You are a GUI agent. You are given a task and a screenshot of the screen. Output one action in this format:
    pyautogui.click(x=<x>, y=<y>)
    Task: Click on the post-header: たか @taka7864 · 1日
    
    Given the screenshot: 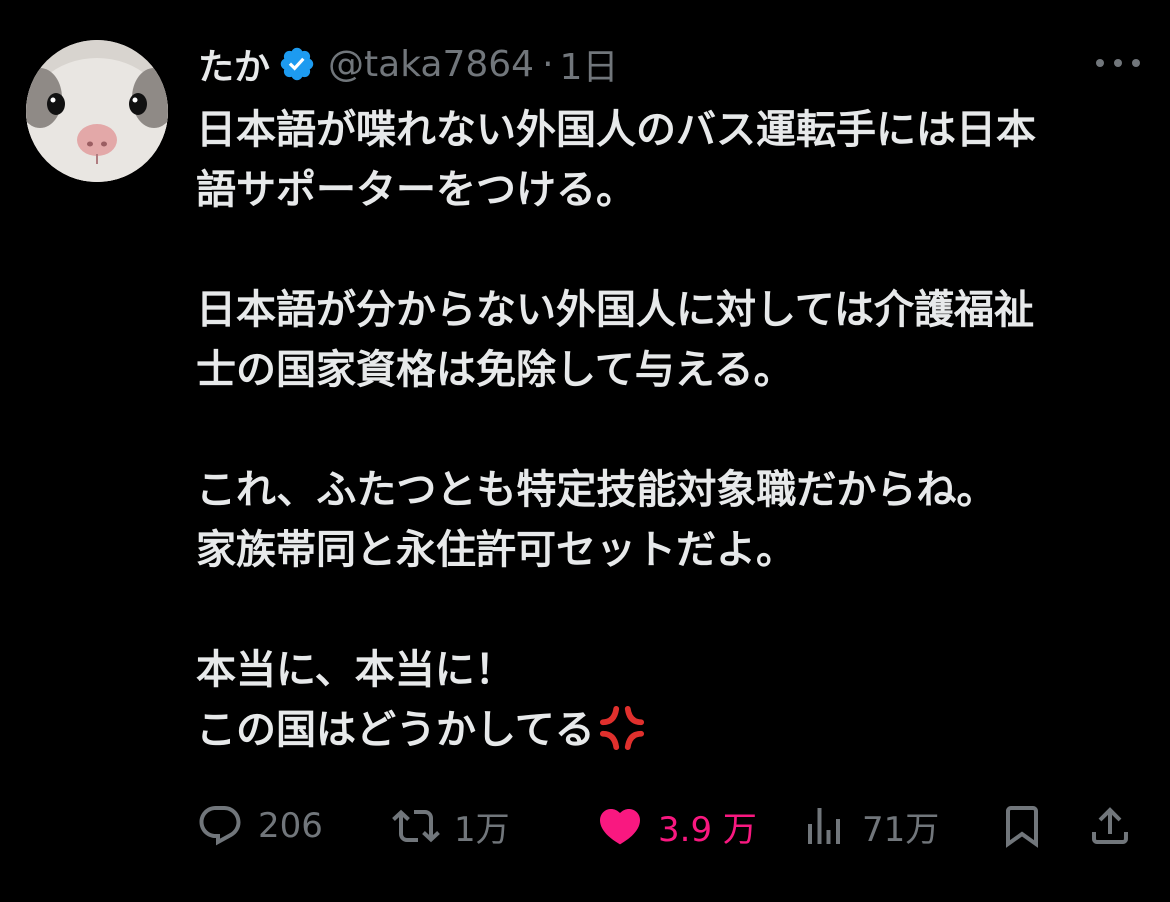 What is the action you would take?
    pyautogui.click(x=408, y=64)
    